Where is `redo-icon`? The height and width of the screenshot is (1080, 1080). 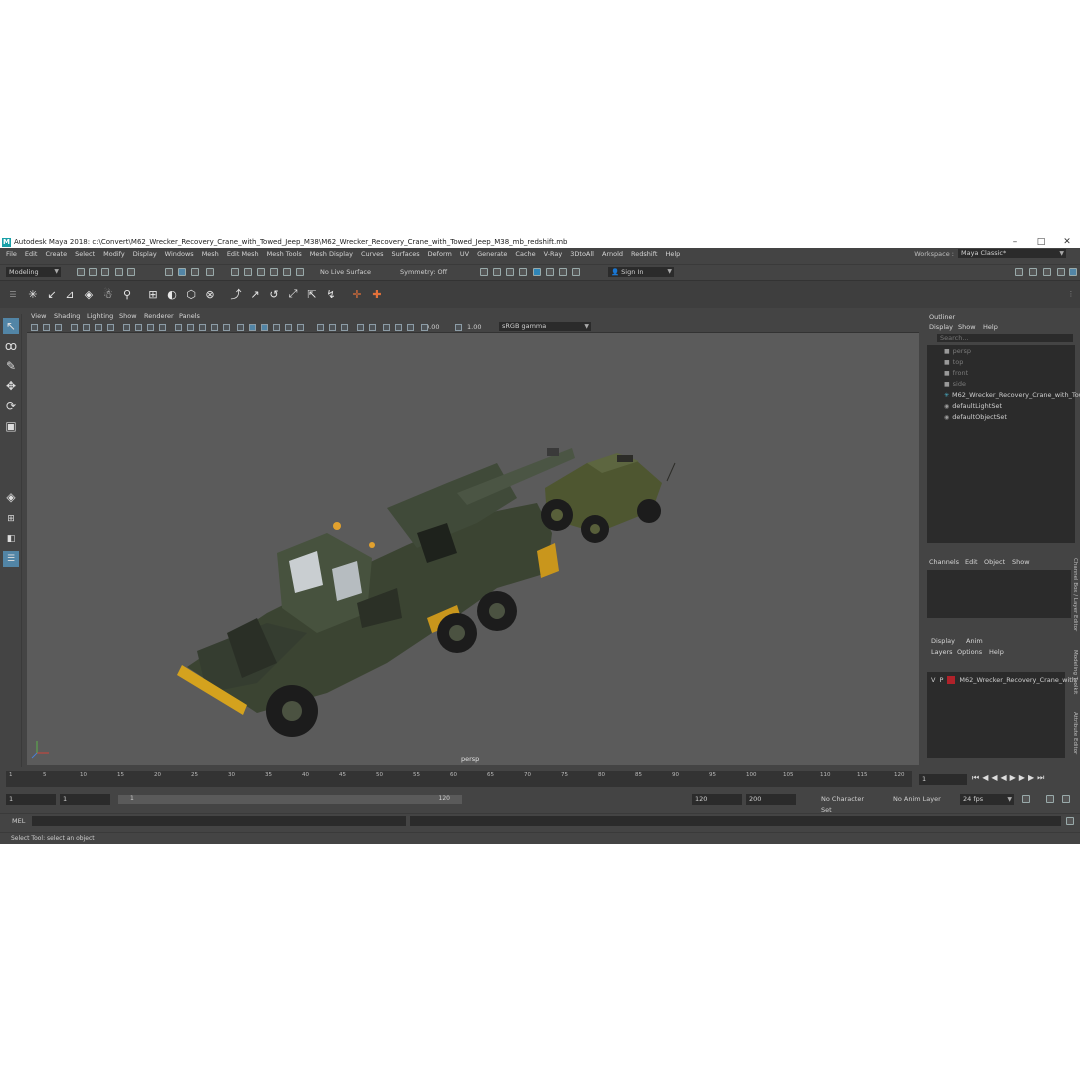
redo-icon is located at coordinates (131, 272).